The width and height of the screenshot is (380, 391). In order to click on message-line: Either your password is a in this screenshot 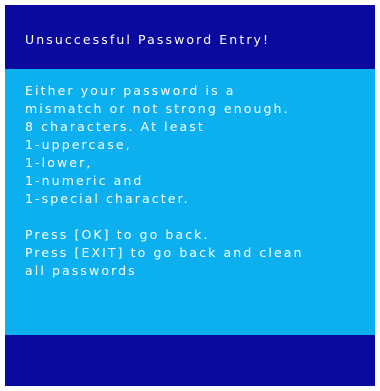, I will do `click(130, 90)`.